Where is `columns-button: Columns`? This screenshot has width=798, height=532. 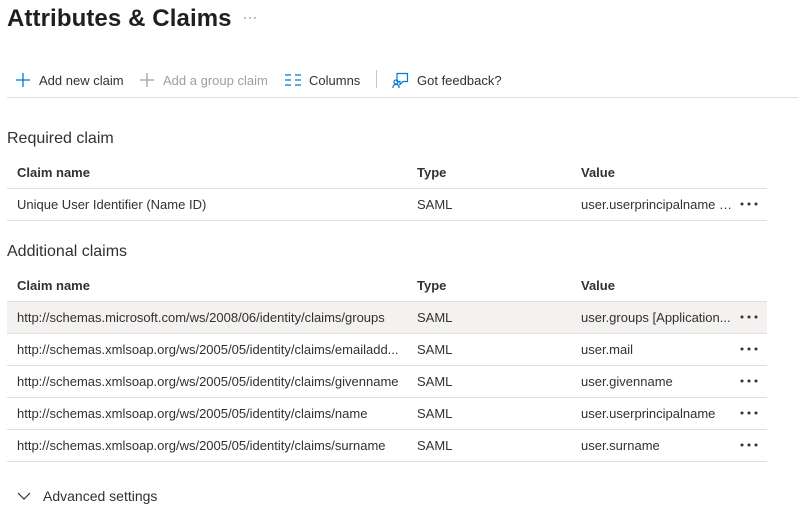
columns-button: Columns is located at coordinates (322, 80).